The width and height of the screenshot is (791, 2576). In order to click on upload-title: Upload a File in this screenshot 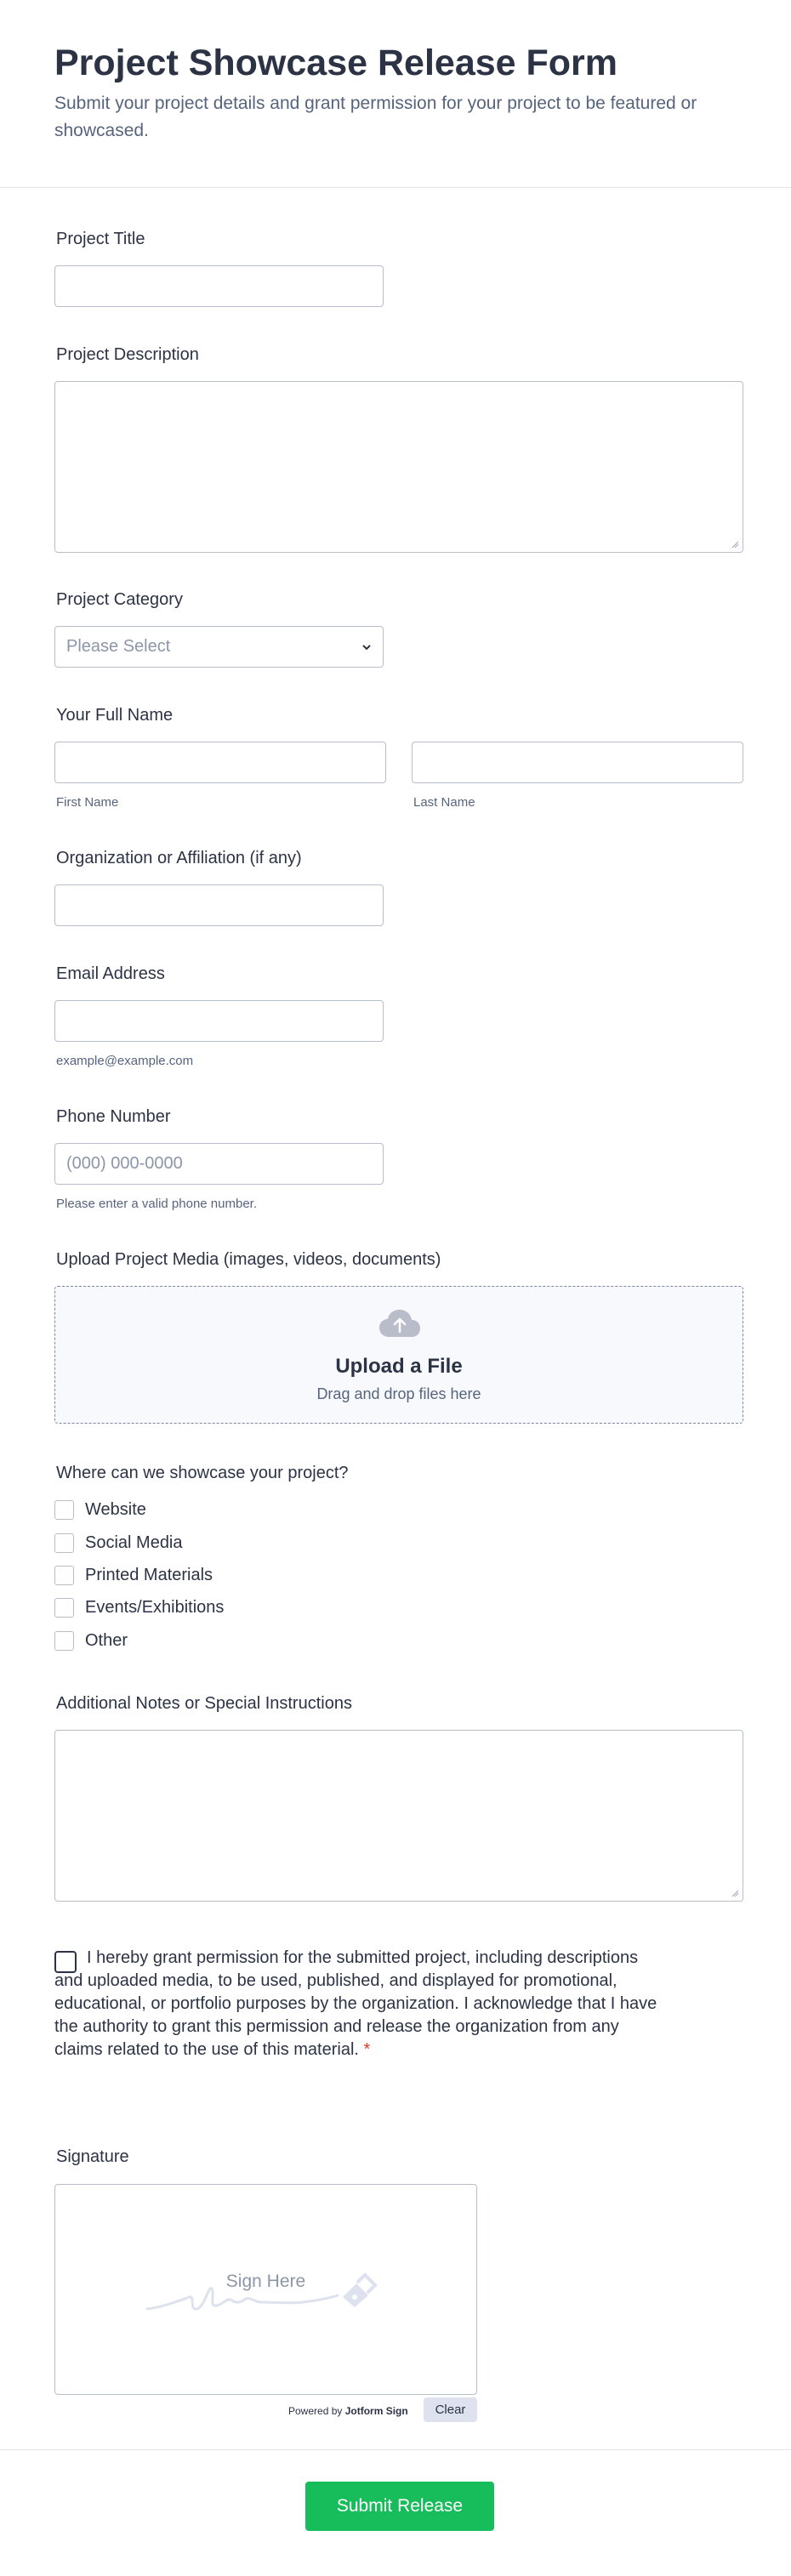, I will do `click(399, 1366)`.